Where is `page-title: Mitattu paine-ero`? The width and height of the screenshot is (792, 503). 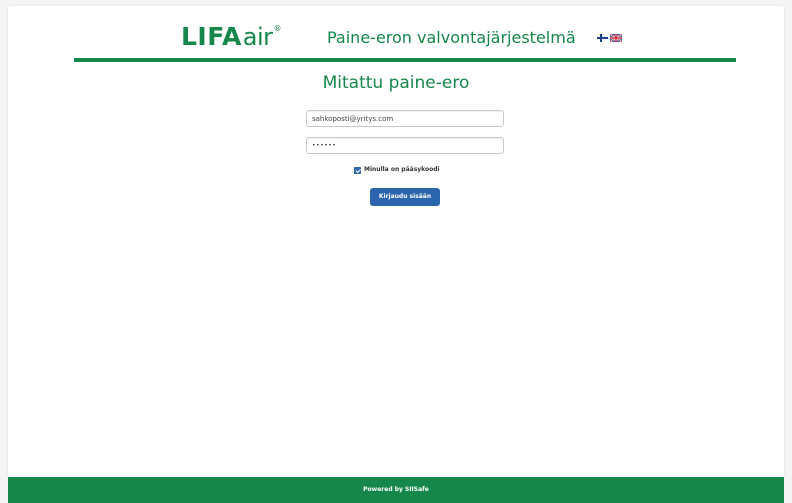 page-title: Mitattu paine-ero is located at coordinates (396, 83).